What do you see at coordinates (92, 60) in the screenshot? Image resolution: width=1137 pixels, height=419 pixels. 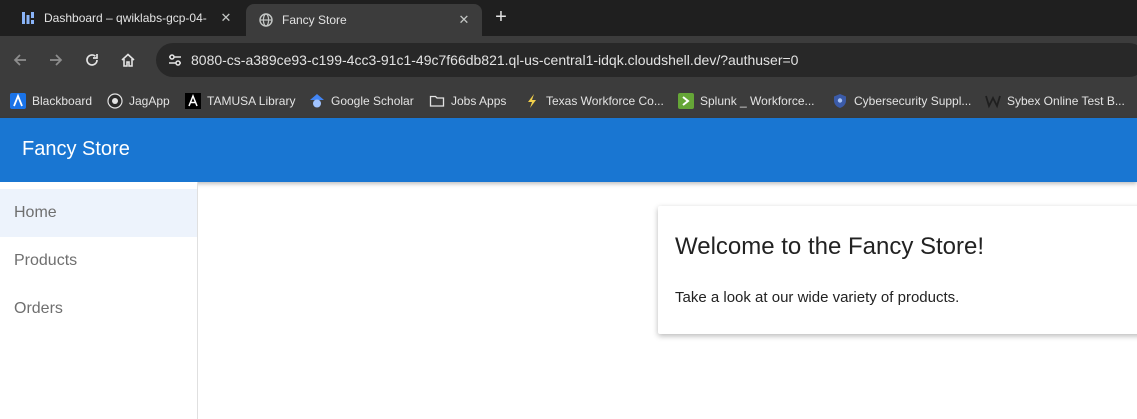 I see `reload-icon` at bounding box center [92, 60].